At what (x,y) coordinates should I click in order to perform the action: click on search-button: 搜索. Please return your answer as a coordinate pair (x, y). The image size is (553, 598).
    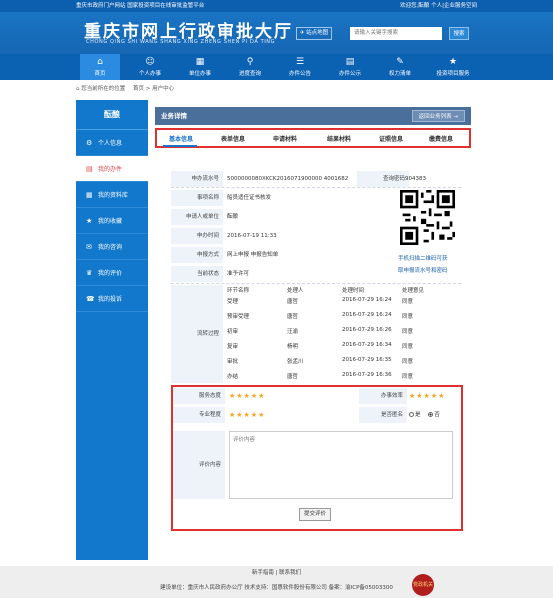
    Looking at the image, I should click on (459, 33).